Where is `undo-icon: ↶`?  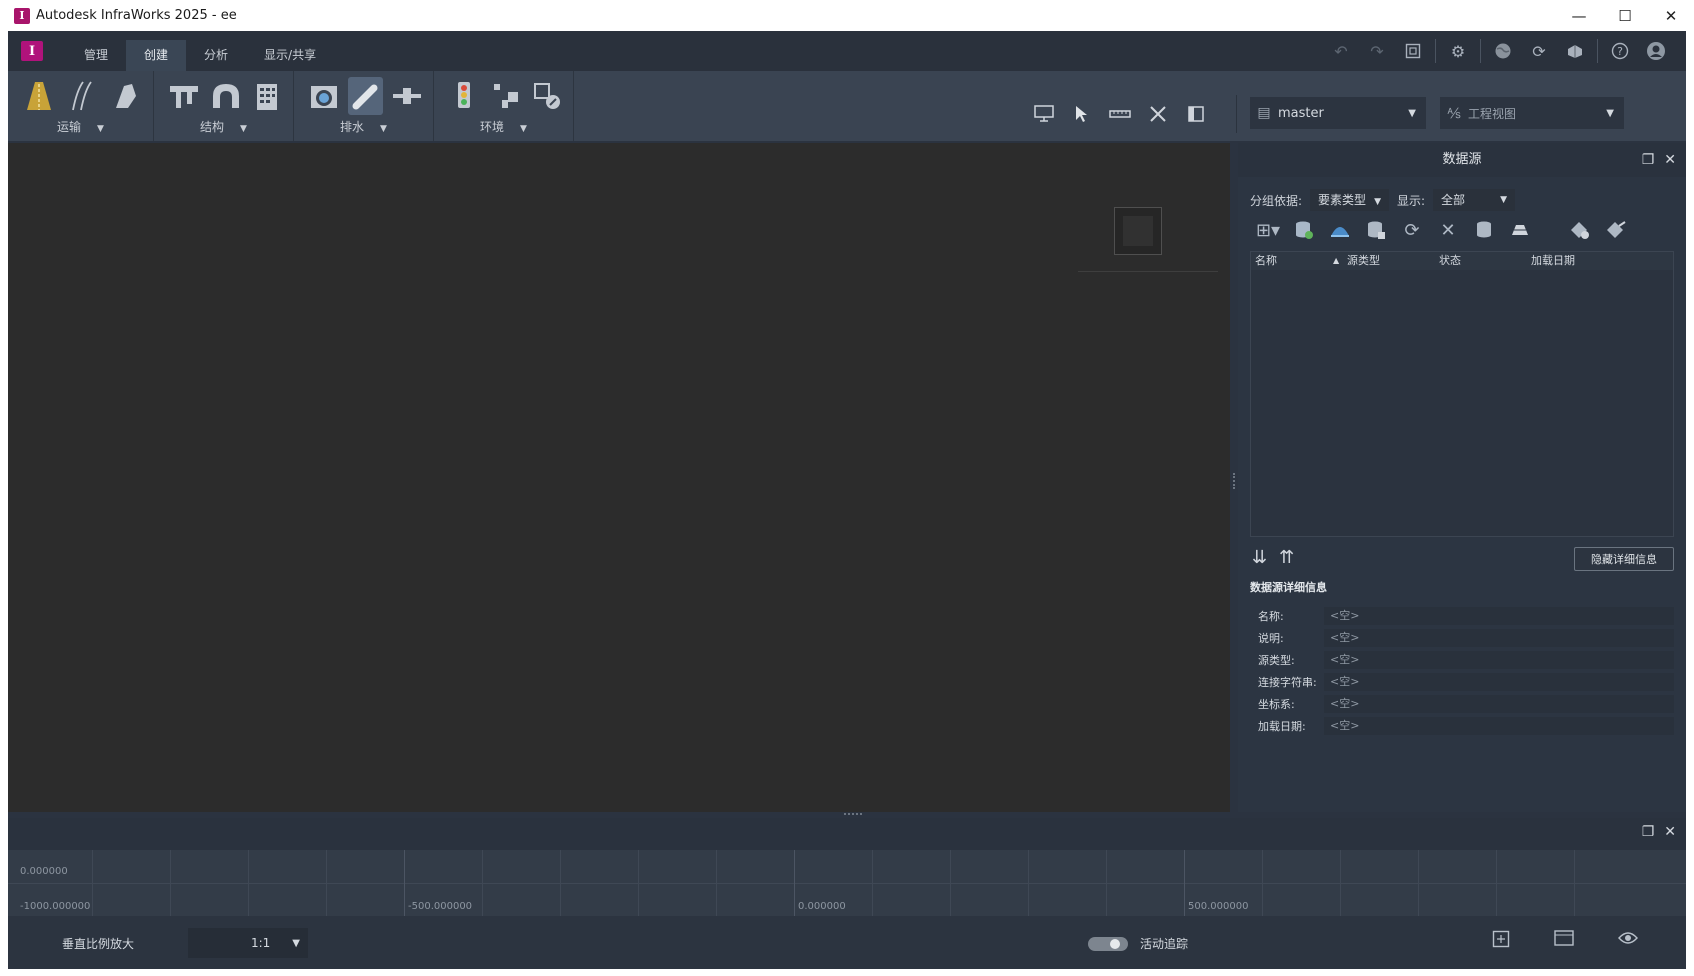 undo-icon: ↶ is located at coordinates (1341, 51).